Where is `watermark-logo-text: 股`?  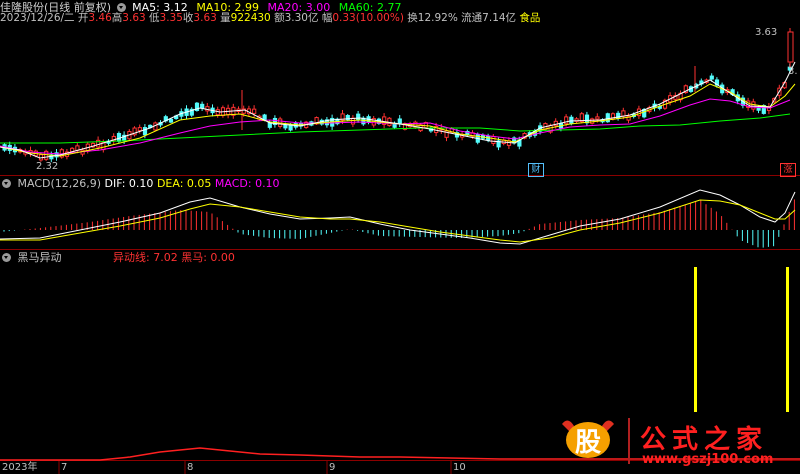
watermark-logo-text: 股 is located at coordinates (587, 443).